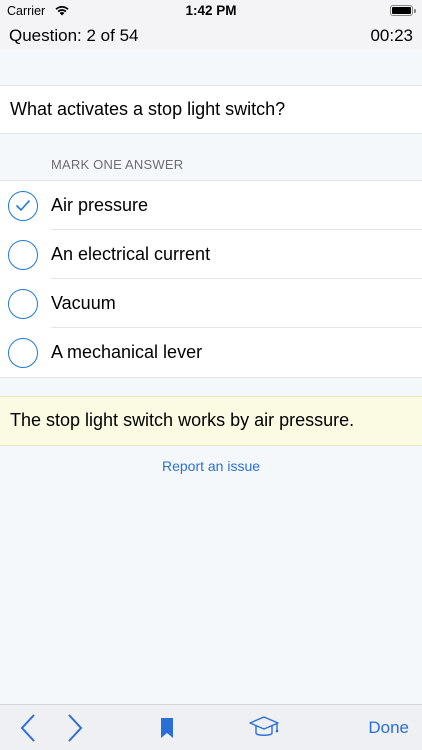 The height and width of the screenshot is (750, 422). I want to click on bookmark-icon, so click(167, 728).